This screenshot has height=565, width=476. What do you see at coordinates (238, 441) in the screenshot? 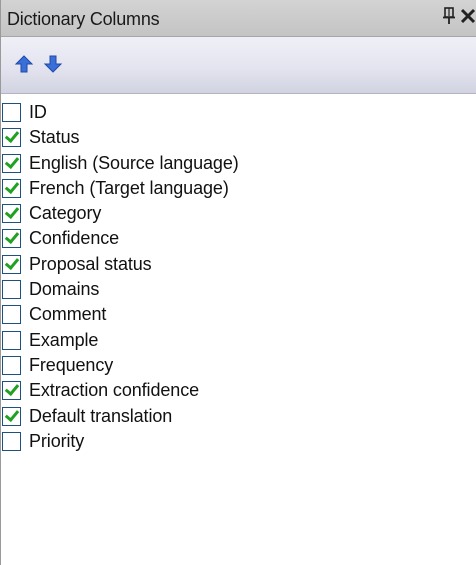
I see `column-list-item: Priority` at bounding box center [238, 441].